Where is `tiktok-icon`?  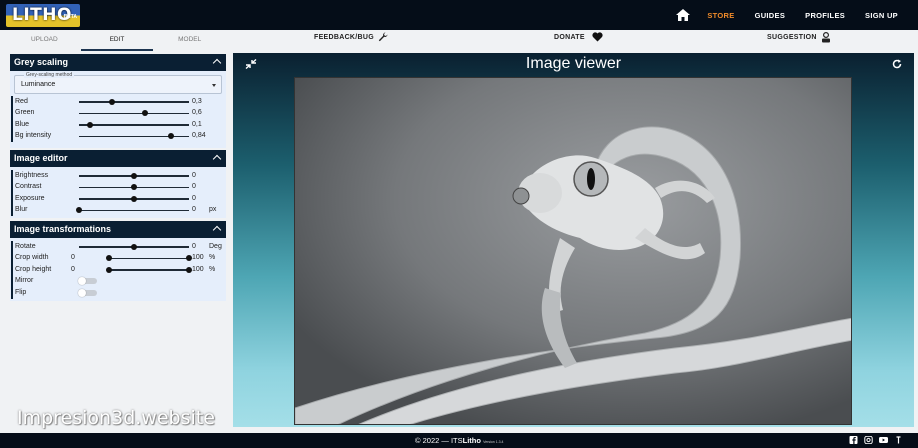 tiktok-icon is located at coordinates (898, 440).